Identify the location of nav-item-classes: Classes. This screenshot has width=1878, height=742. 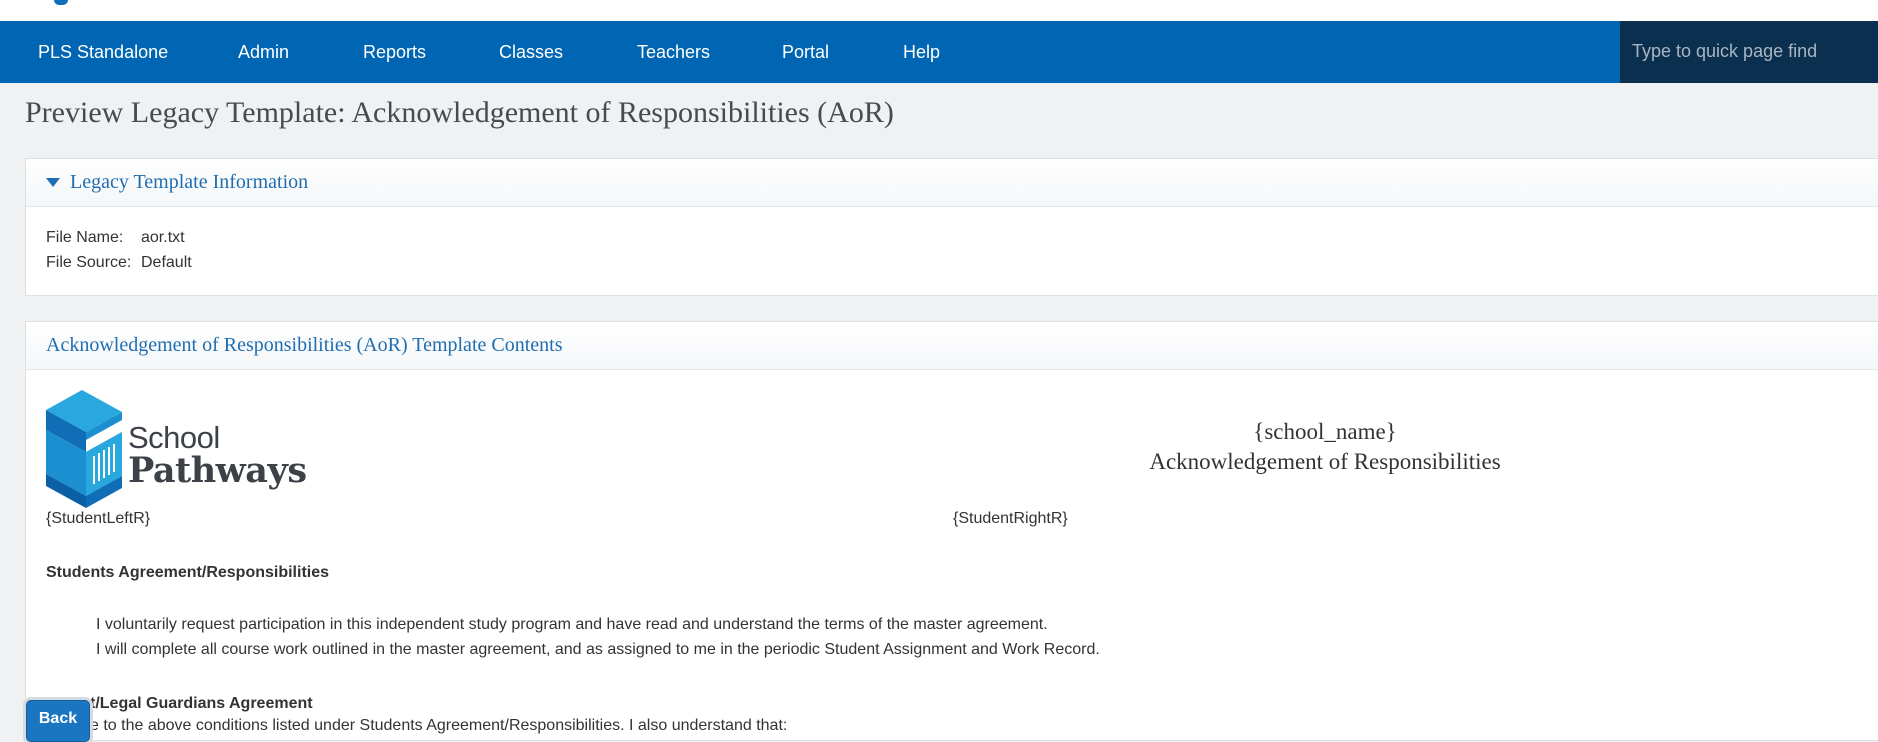
(531, 52).